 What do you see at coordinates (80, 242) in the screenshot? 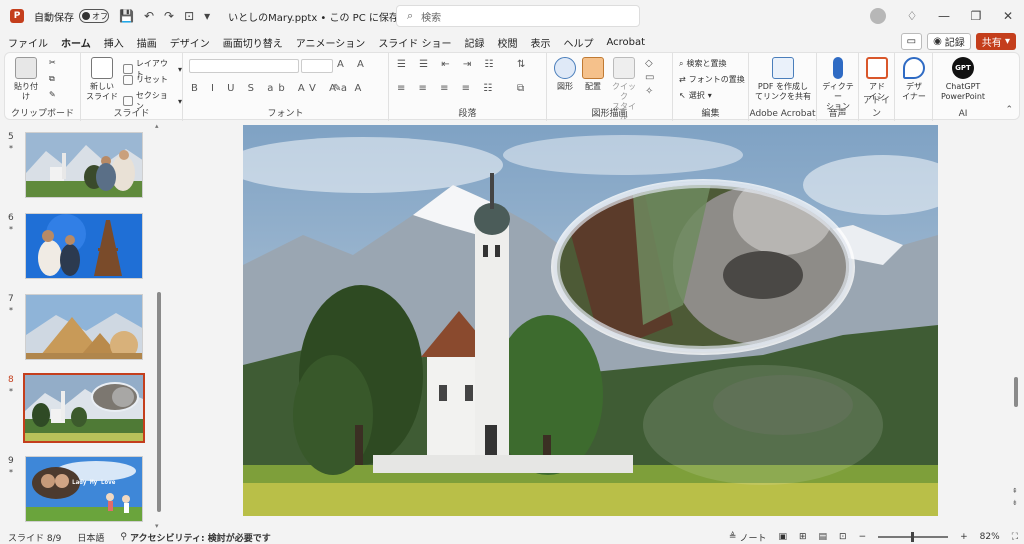
I see `slide-thumbnail-6: 6 *` at bounding box center [80, 242].